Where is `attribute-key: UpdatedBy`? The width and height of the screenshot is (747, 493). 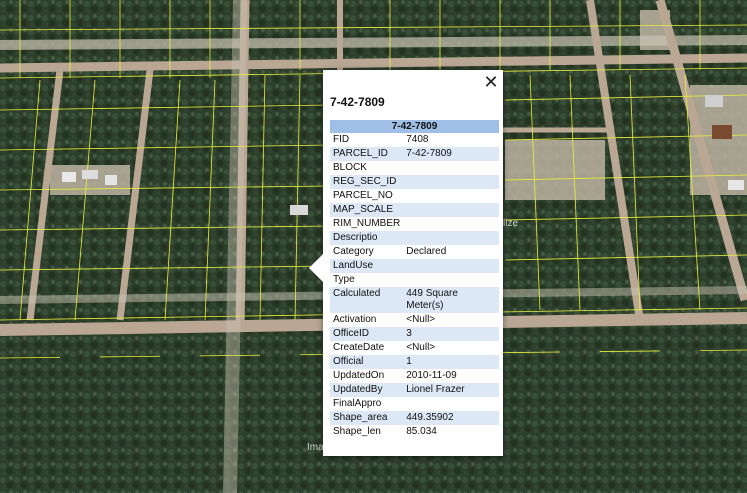
attribute-key: UpdatedBy is located at coordinates (367, 390).